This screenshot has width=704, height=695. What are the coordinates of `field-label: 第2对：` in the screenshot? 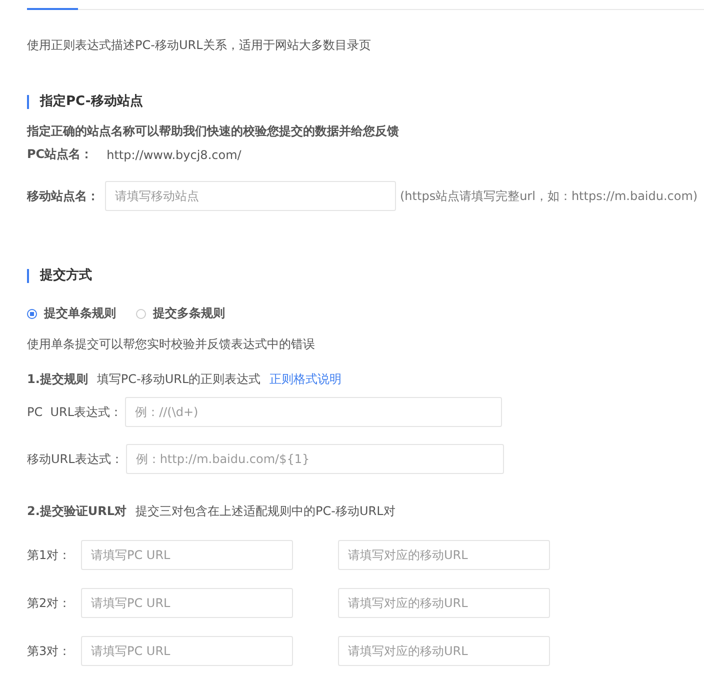 It's located at (49, 603).